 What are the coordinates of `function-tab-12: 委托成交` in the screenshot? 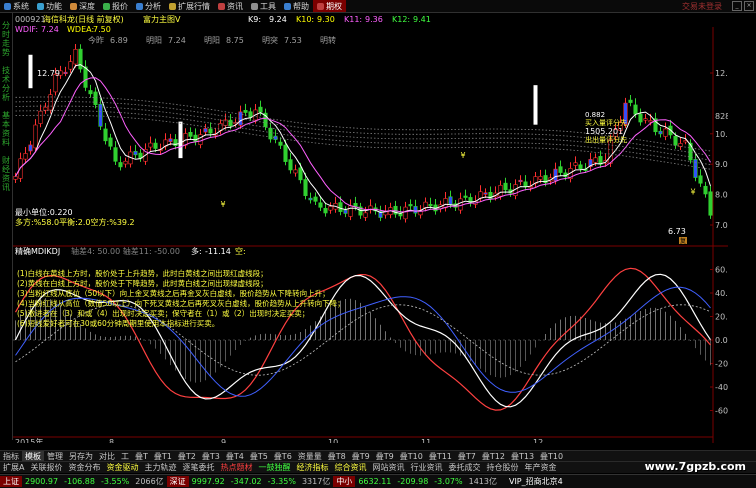 It's located at (464, 467).